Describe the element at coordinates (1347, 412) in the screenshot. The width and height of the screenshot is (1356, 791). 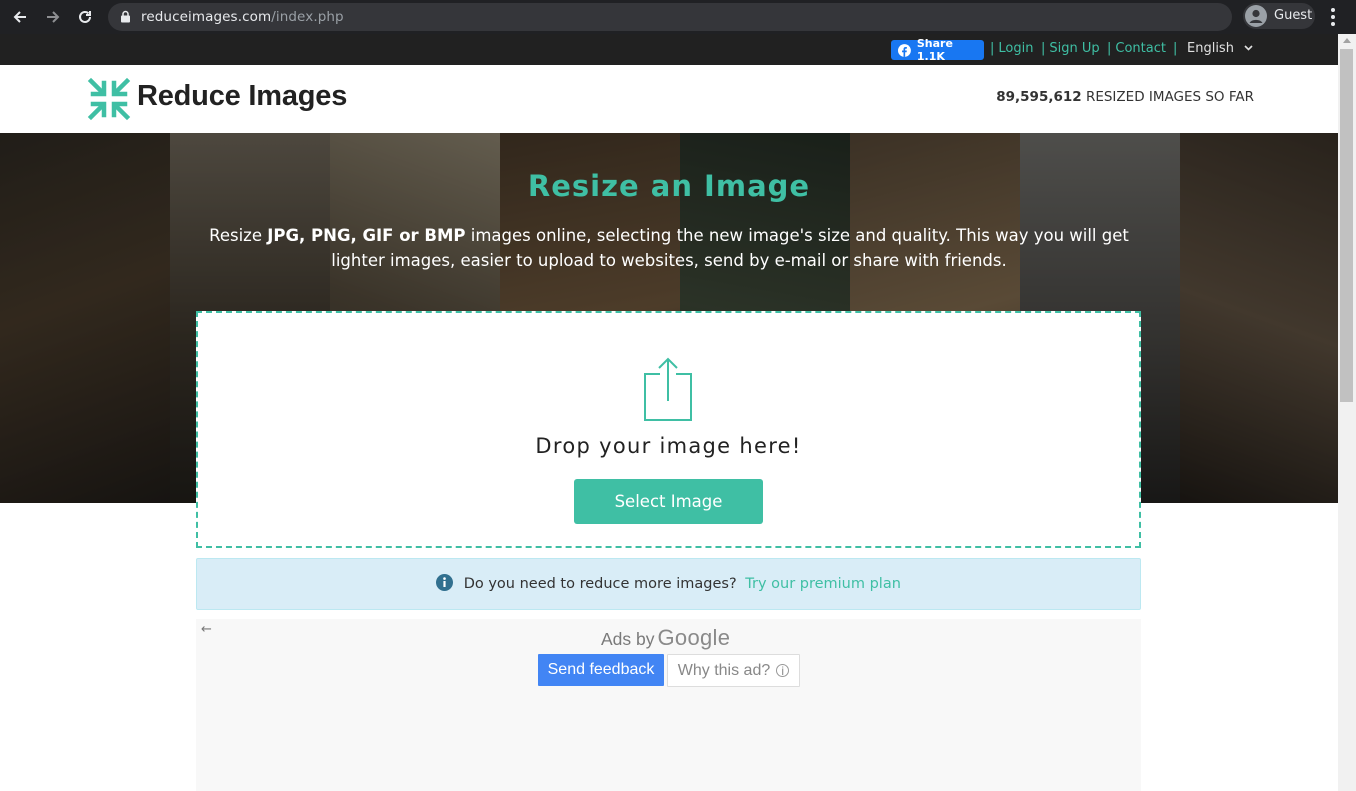
I see `page-scrollbar` at that location.